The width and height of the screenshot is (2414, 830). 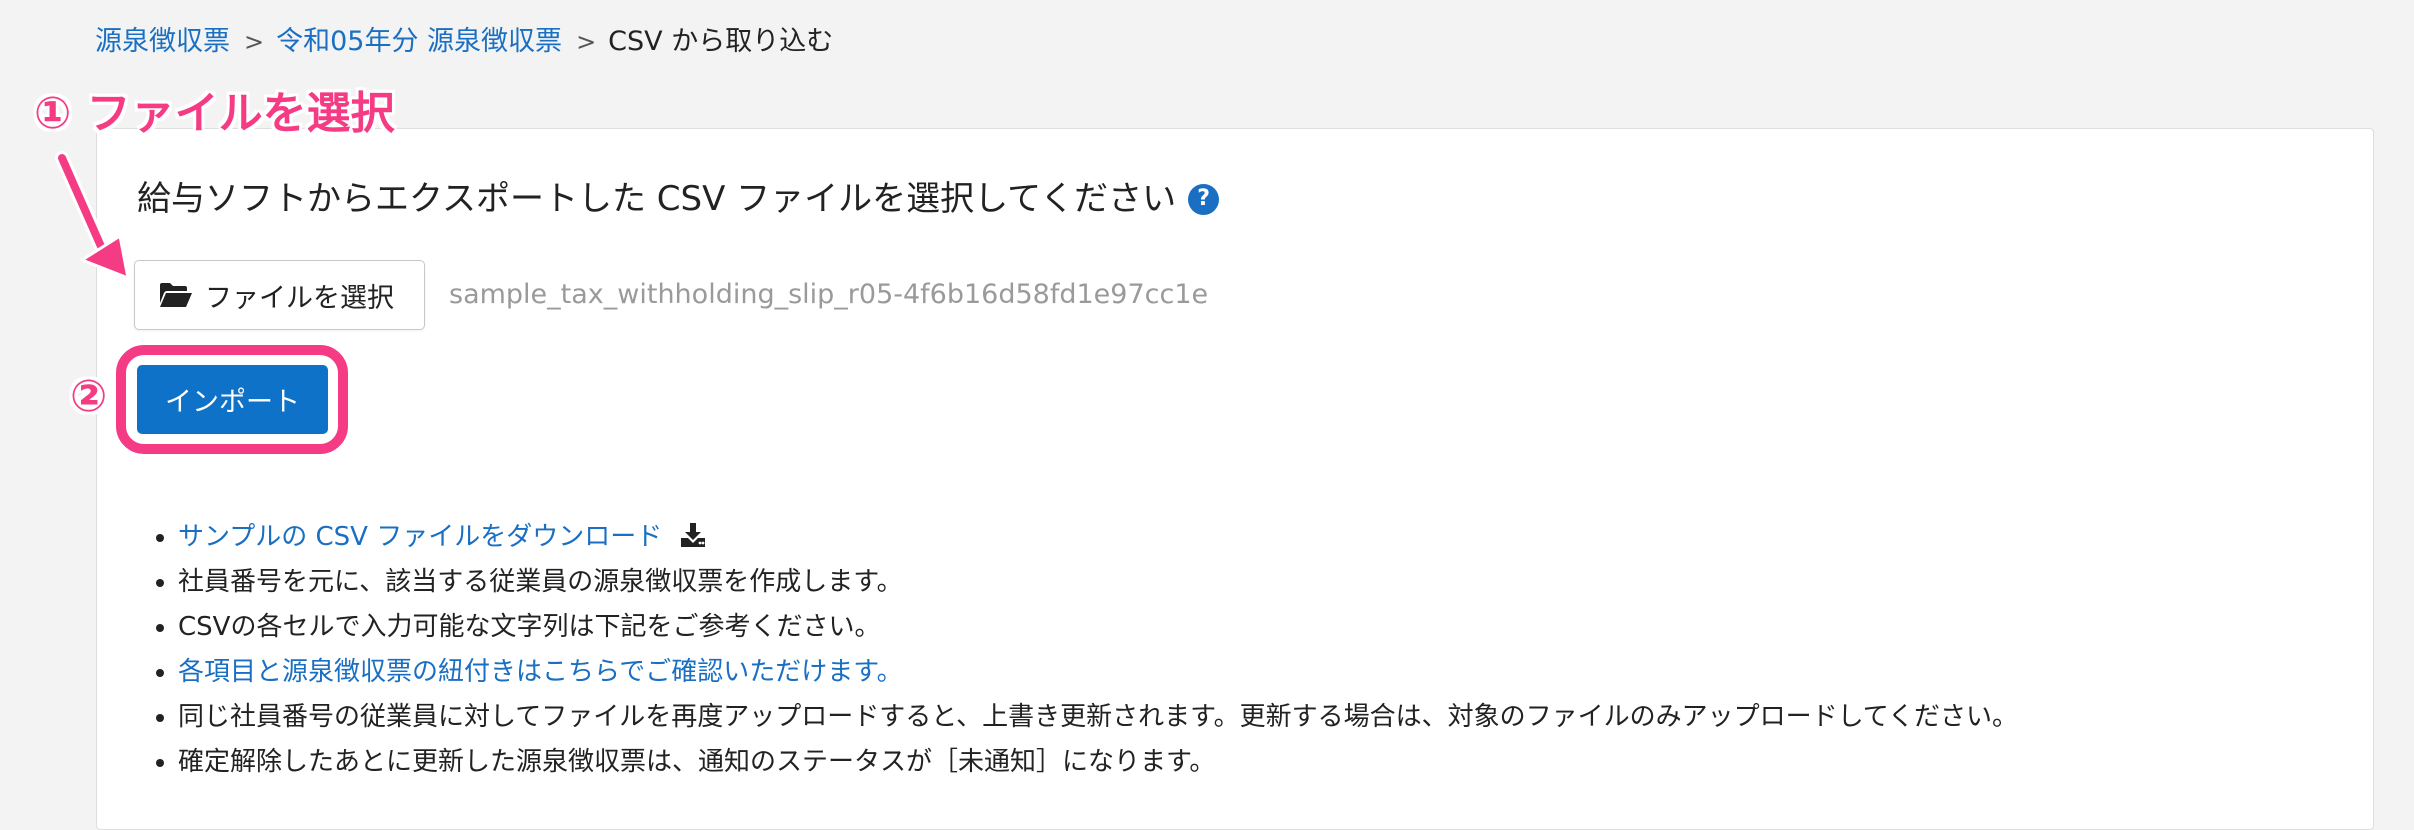 What do you see at coordinates (540, 672) in the screenshot?
I see `field-mapping-link: 各項目と源泉徴収票の紐付きはこちらでご確認いただけます。` at bounding box center [540, 672].